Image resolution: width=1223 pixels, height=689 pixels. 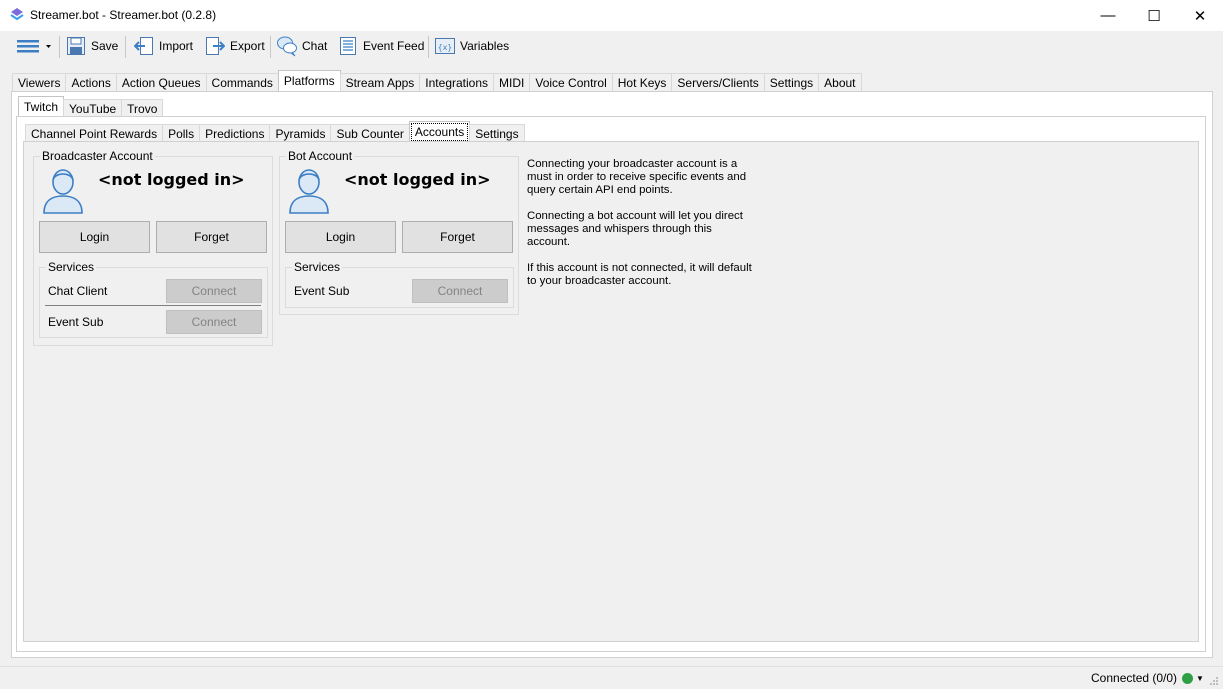 I want to click on minimize-icon: —, so click(x=1108, y=15).